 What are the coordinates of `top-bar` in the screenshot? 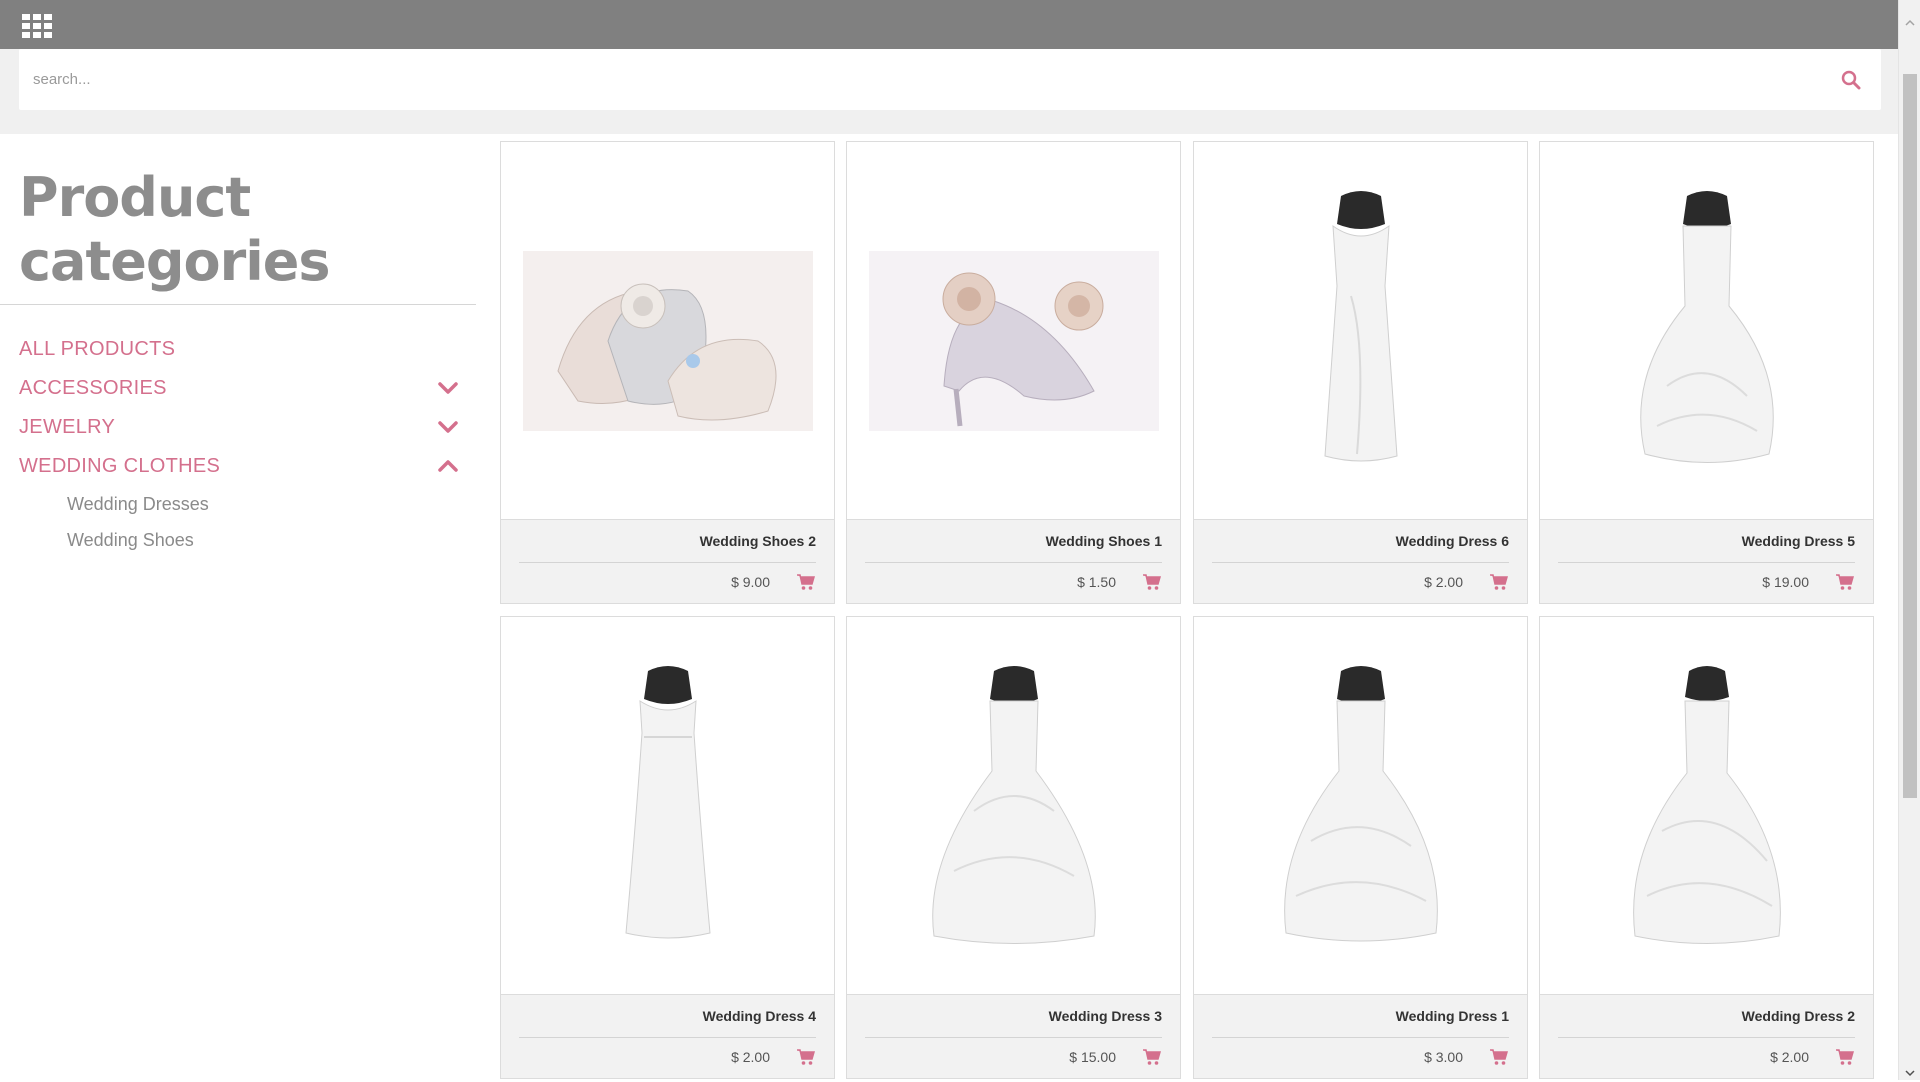 It's located at (949, 24).